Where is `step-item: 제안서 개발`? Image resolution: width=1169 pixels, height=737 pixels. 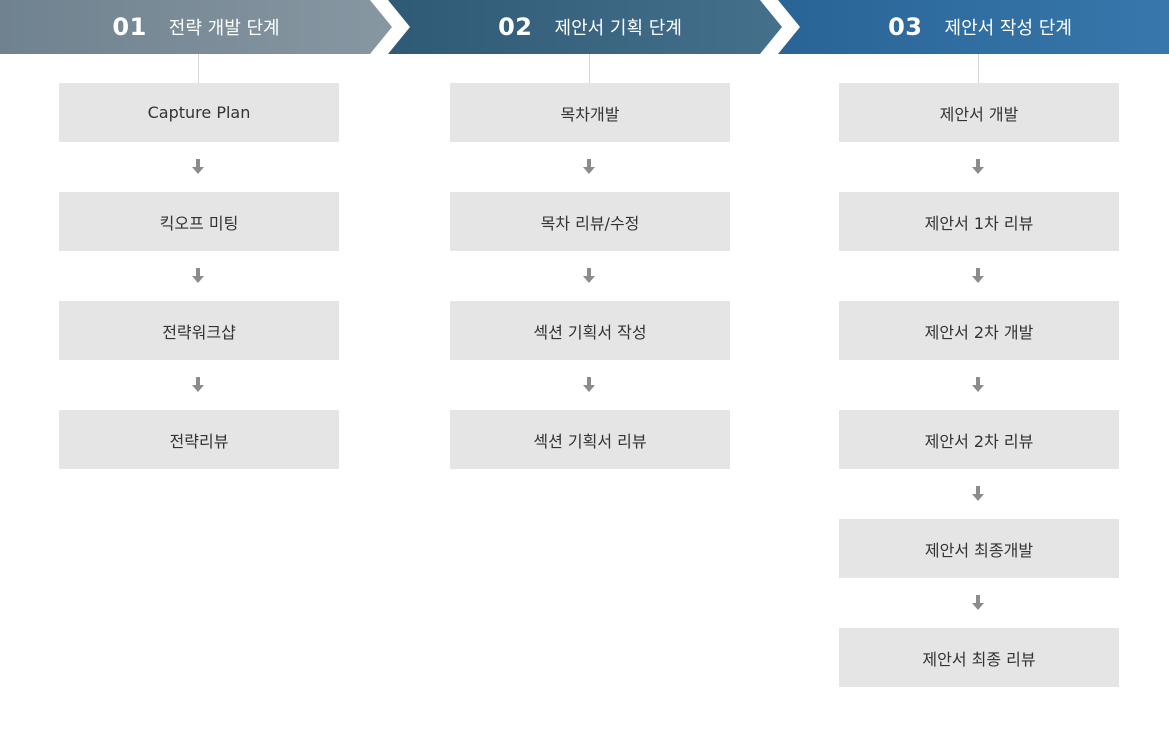
step-item: 제안서 개발 is located at coordinates (979, 137).